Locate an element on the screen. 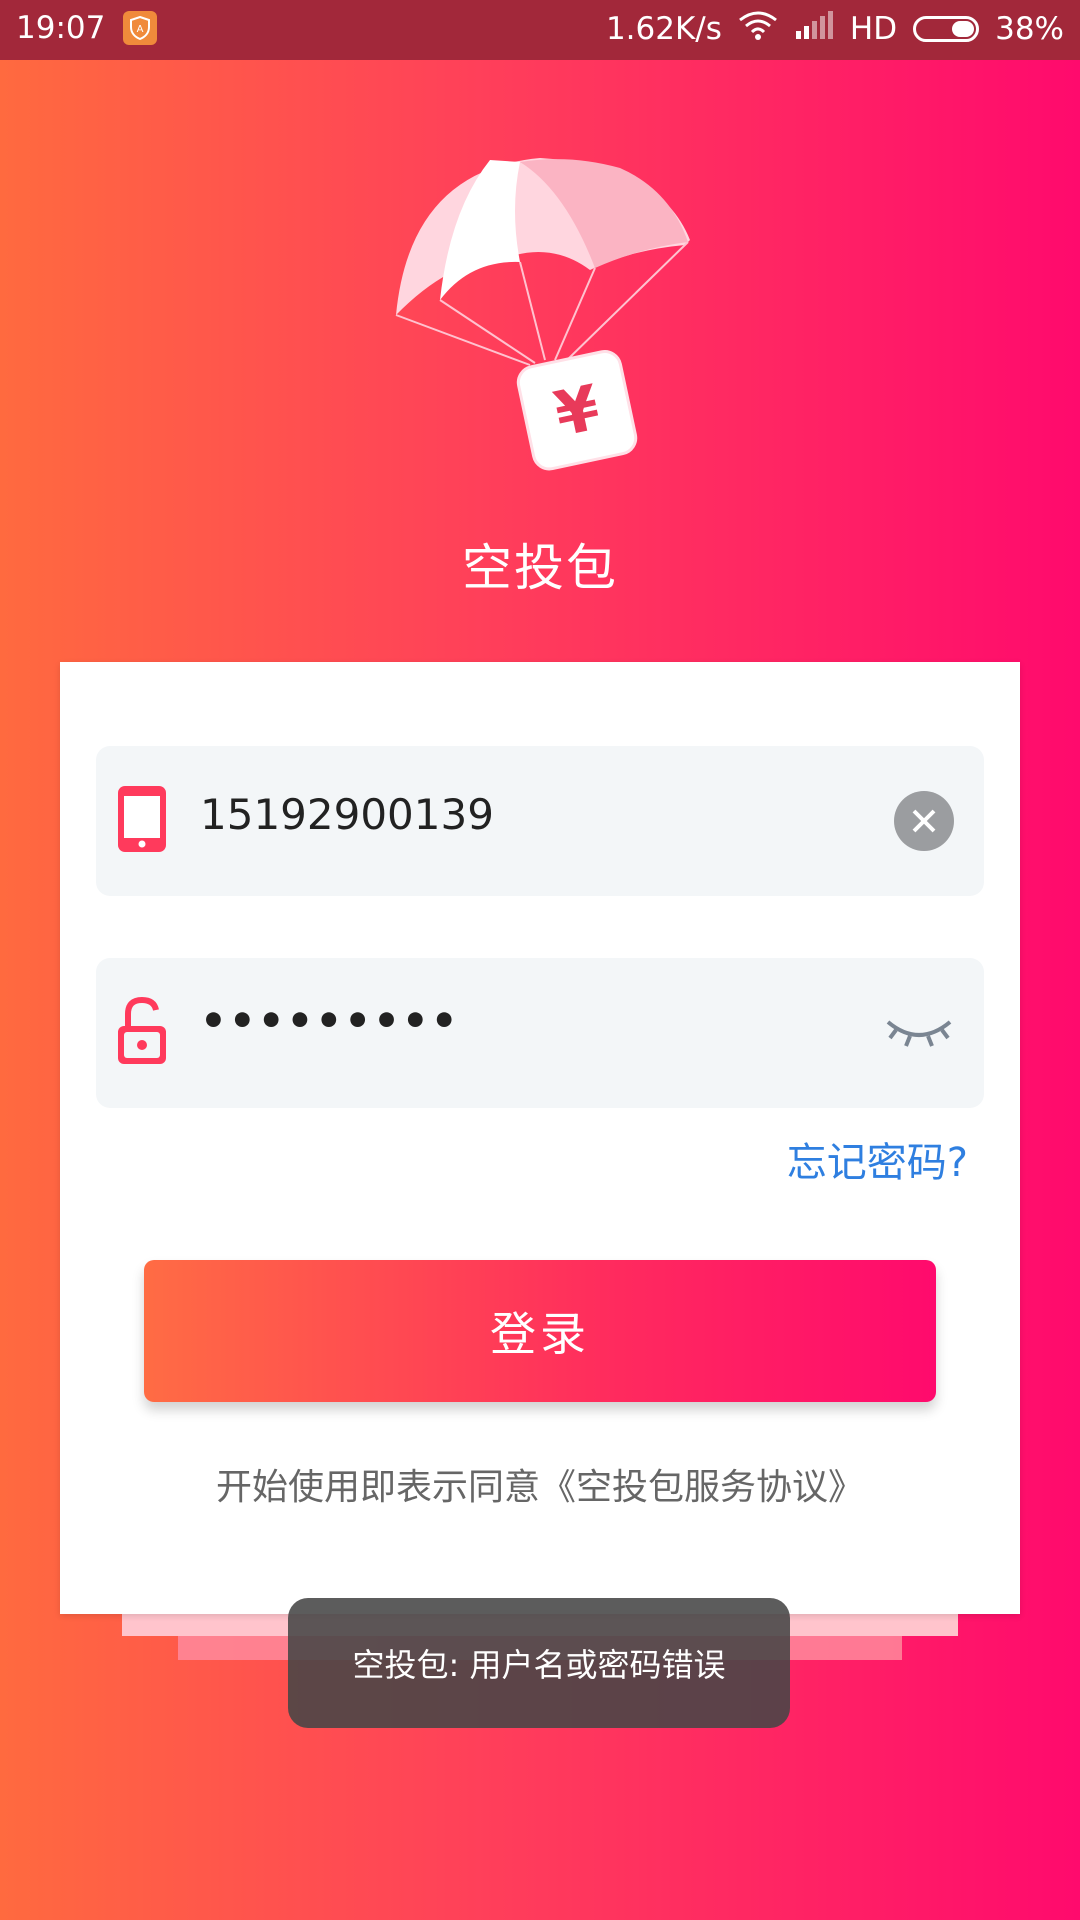  login-button: 登录 is located at coordinates (540, 1331).